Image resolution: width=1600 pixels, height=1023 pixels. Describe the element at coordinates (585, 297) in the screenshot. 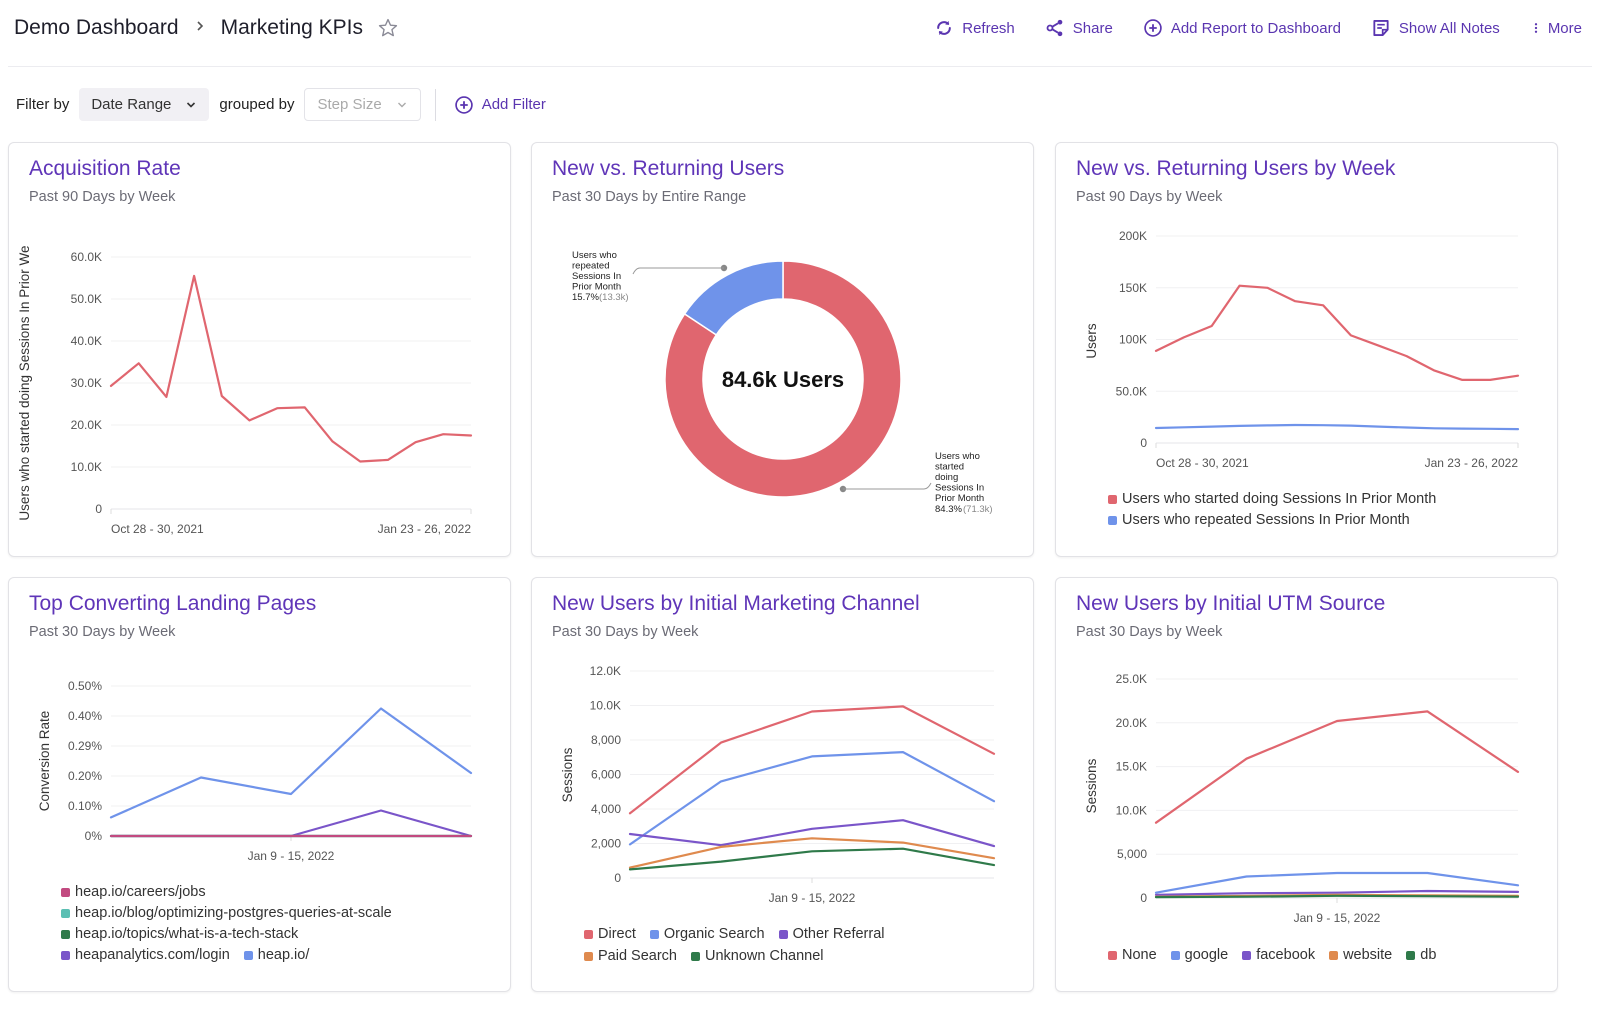

I see `slice-percent: 15.7%` at that location.